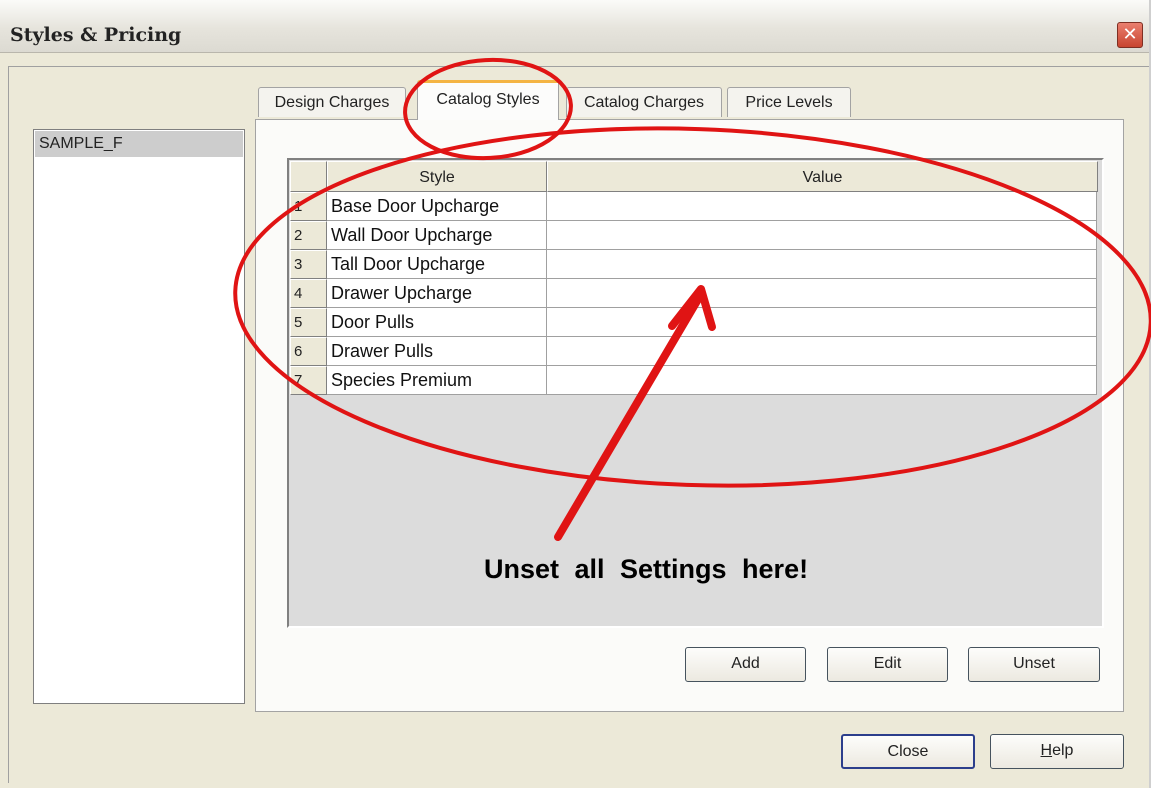 This screenshot has width=1151, height=788. I want to click on table-row: 3 Tall Door Upcharge, so click(694, 264).